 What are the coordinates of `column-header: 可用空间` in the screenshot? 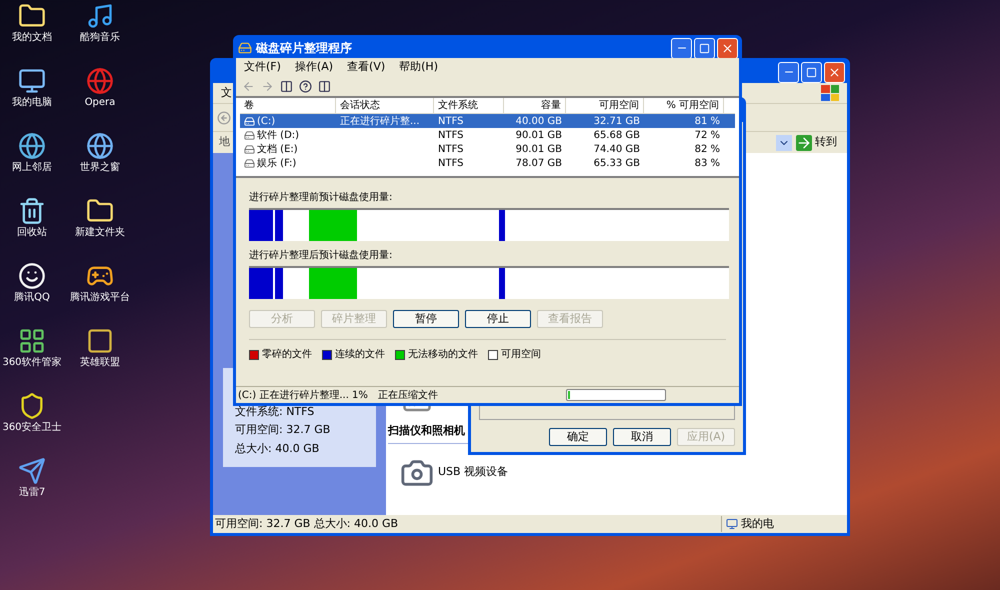 It's located at (605, 105).